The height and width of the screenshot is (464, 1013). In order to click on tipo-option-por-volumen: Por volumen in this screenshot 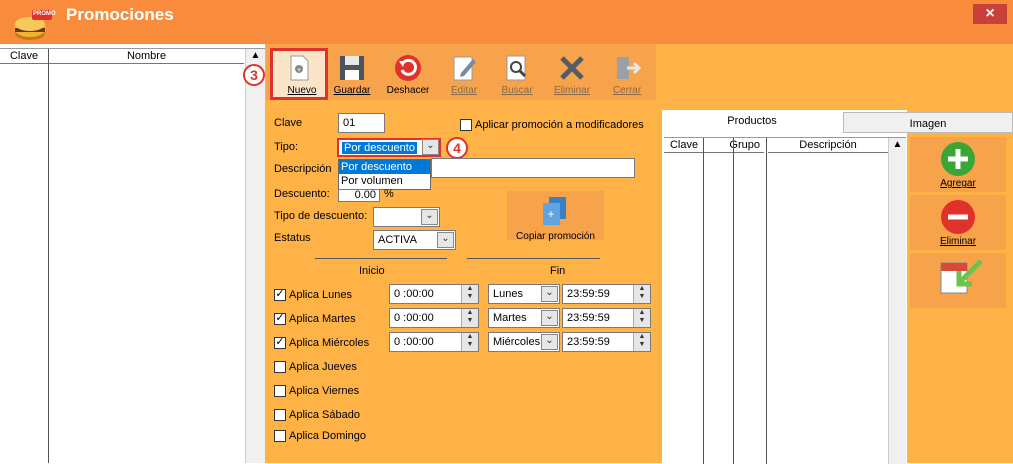, I will do `click(384, 181)`.